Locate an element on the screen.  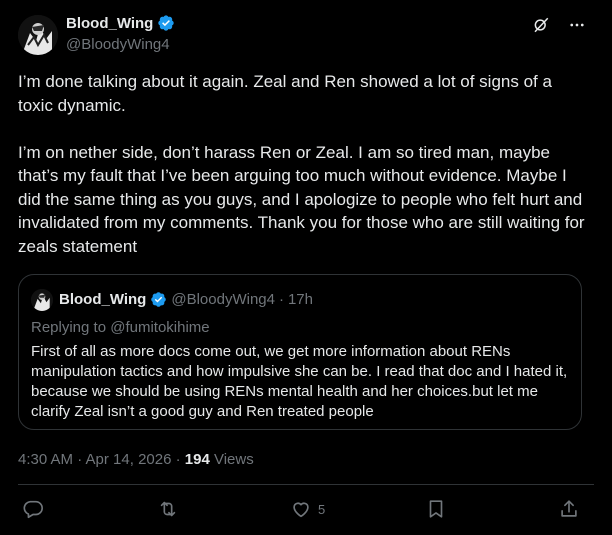
bookmark-button is located at coordinates (436, 509).